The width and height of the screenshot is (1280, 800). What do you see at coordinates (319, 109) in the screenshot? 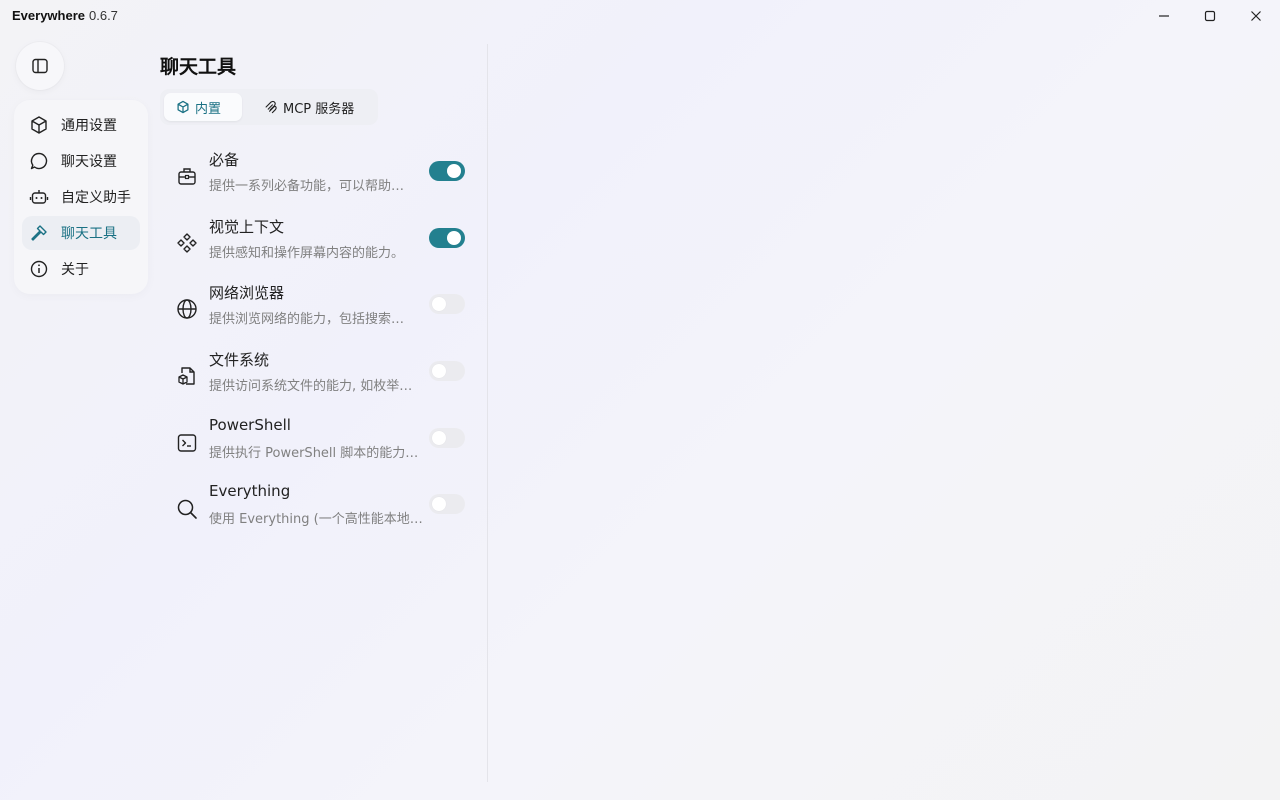
I see `tab-label: MCP 服务器` at bounding box center [319, 109].